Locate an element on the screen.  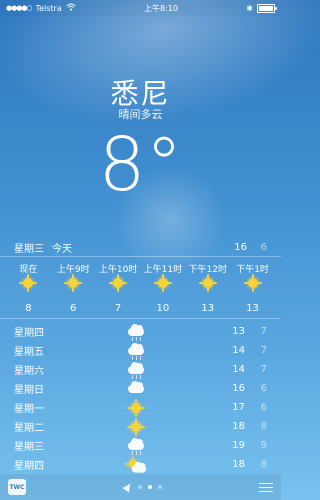
hour-temp: 7 is located at coordinates (118, 308).